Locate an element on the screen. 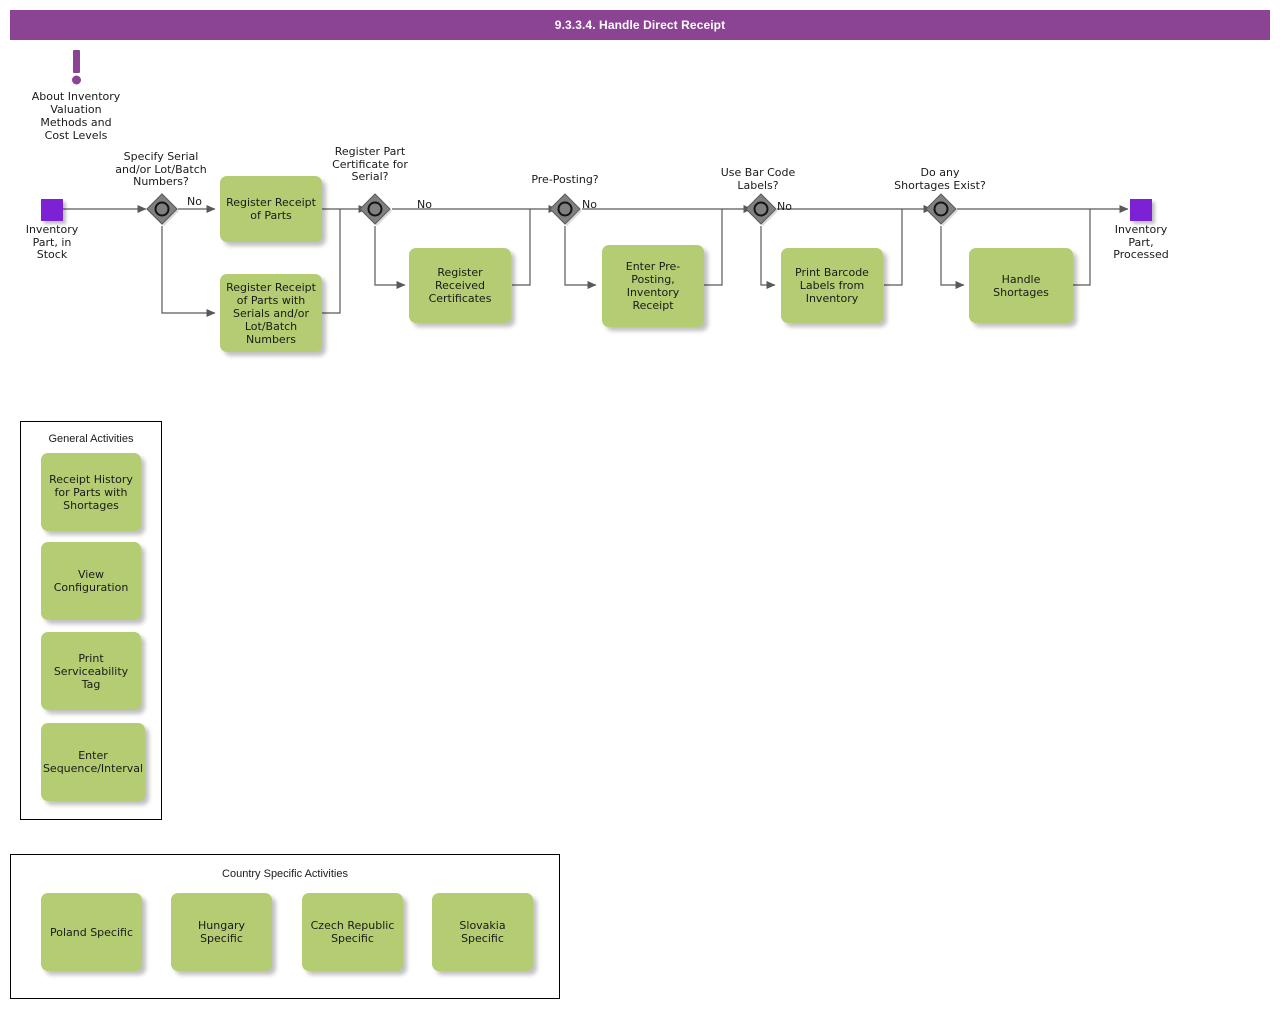 This screenshot has height=1010, width=1280. activity-print-serviceability-tag: Print Serviceability Tag is located at coordinates (91, 671).